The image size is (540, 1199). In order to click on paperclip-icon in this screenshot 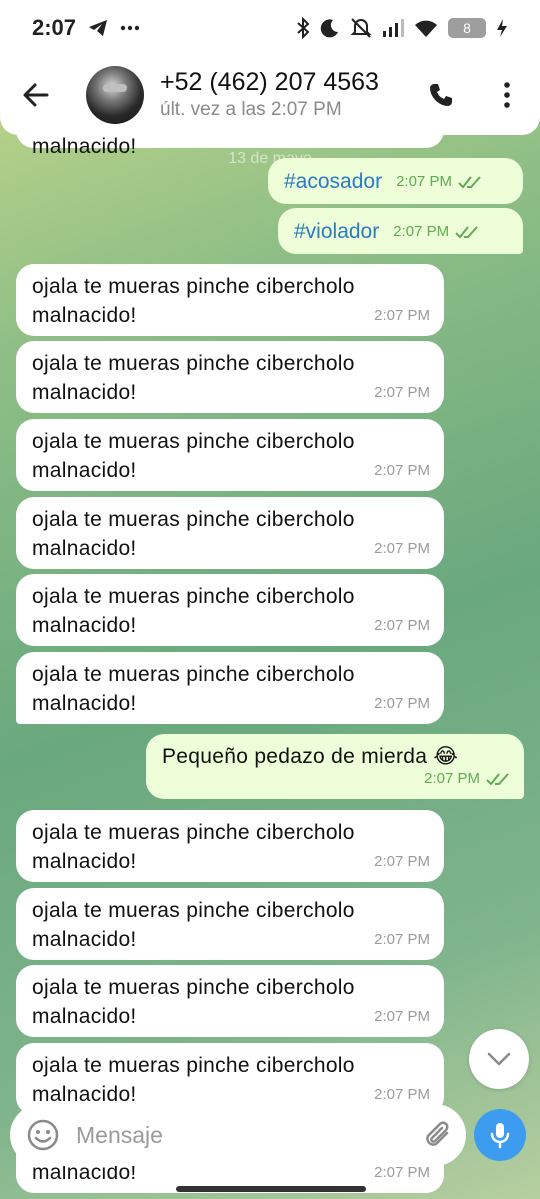, I will do `click(437, 1133)`.